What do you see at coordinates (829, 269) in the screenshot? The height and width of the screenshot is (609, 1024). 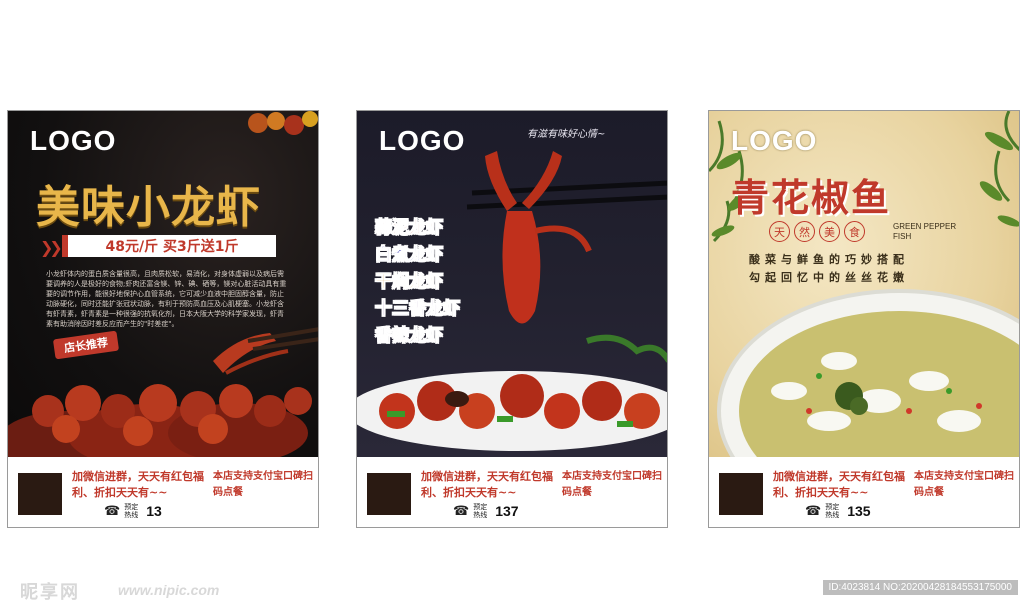 I see `tagline: 酸菜与鲜鱼的巧妙搭配 勾起回忆中的丝丝花嫩` at bounding box center [829, 269].